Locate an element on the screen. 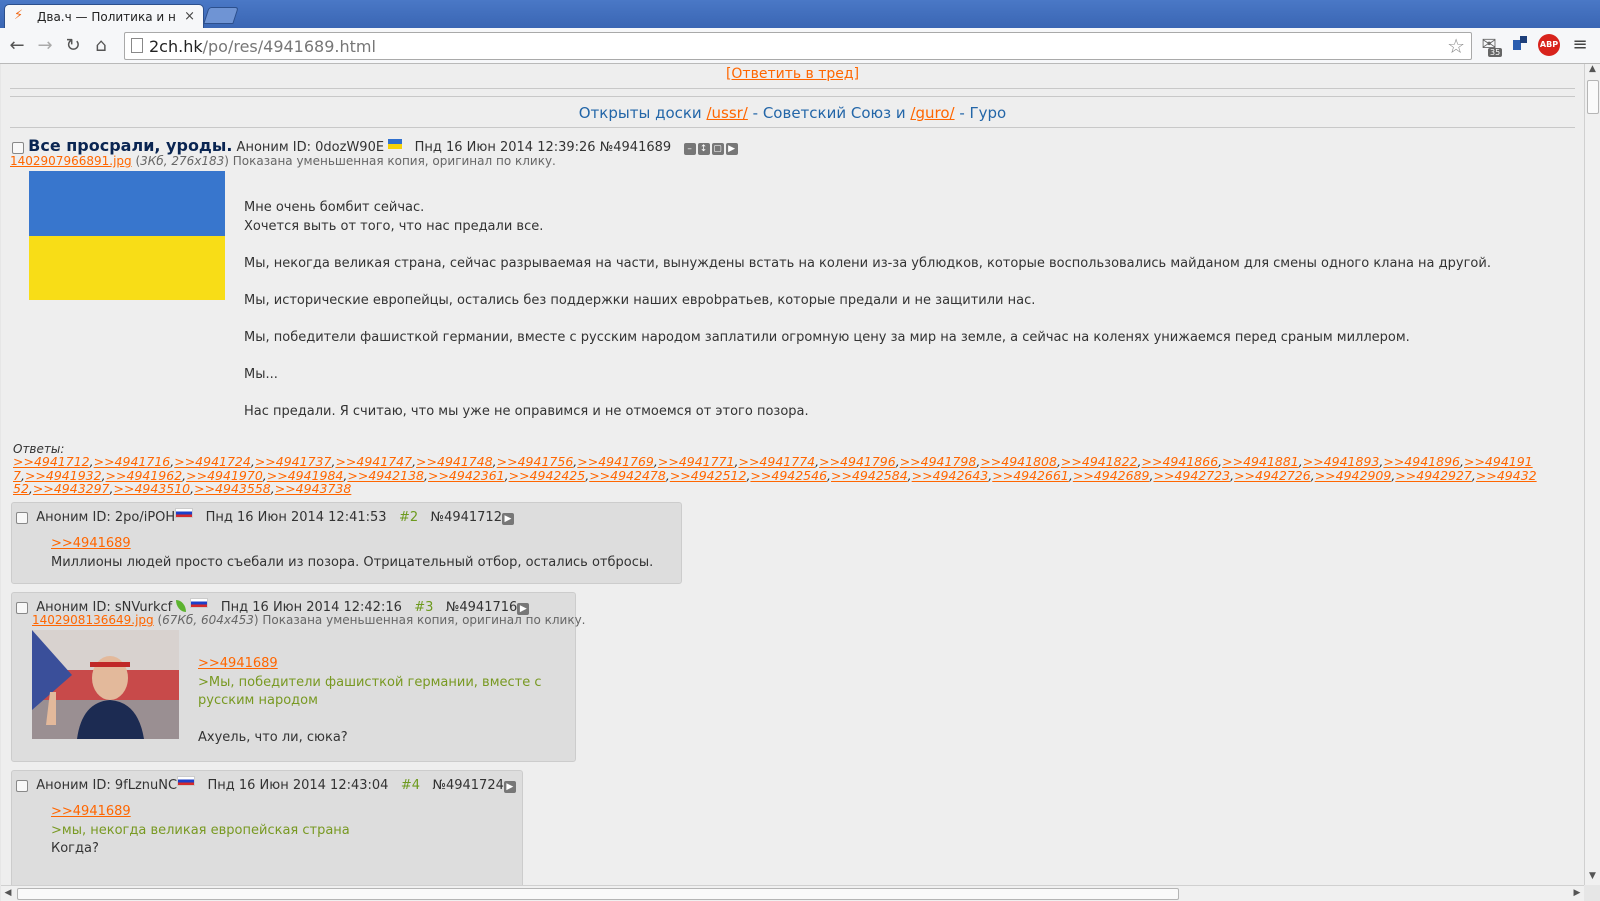  scroll-down-arrow-icon: ▼ is located at coordinates (1592, 878).